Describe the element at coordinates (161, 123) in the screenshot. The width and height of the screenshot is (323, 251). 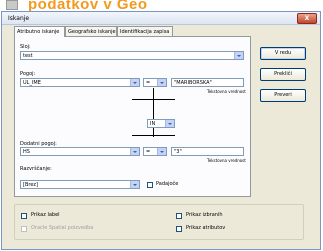
I see `logical-operator-select: IN` at that location.